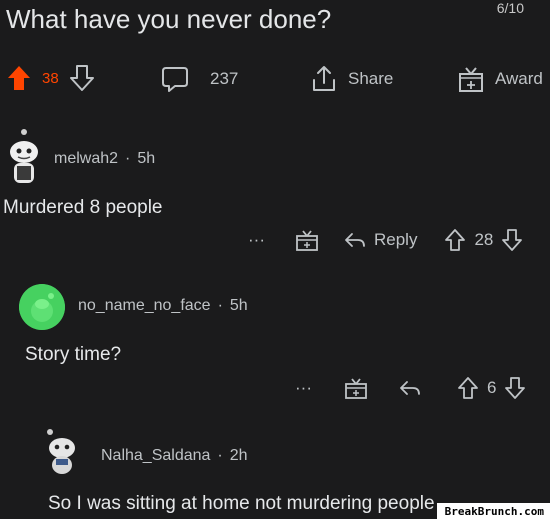 The image size is (550, 519). I want to click on comment-action-bar: ··· 6, so click(411, 388).